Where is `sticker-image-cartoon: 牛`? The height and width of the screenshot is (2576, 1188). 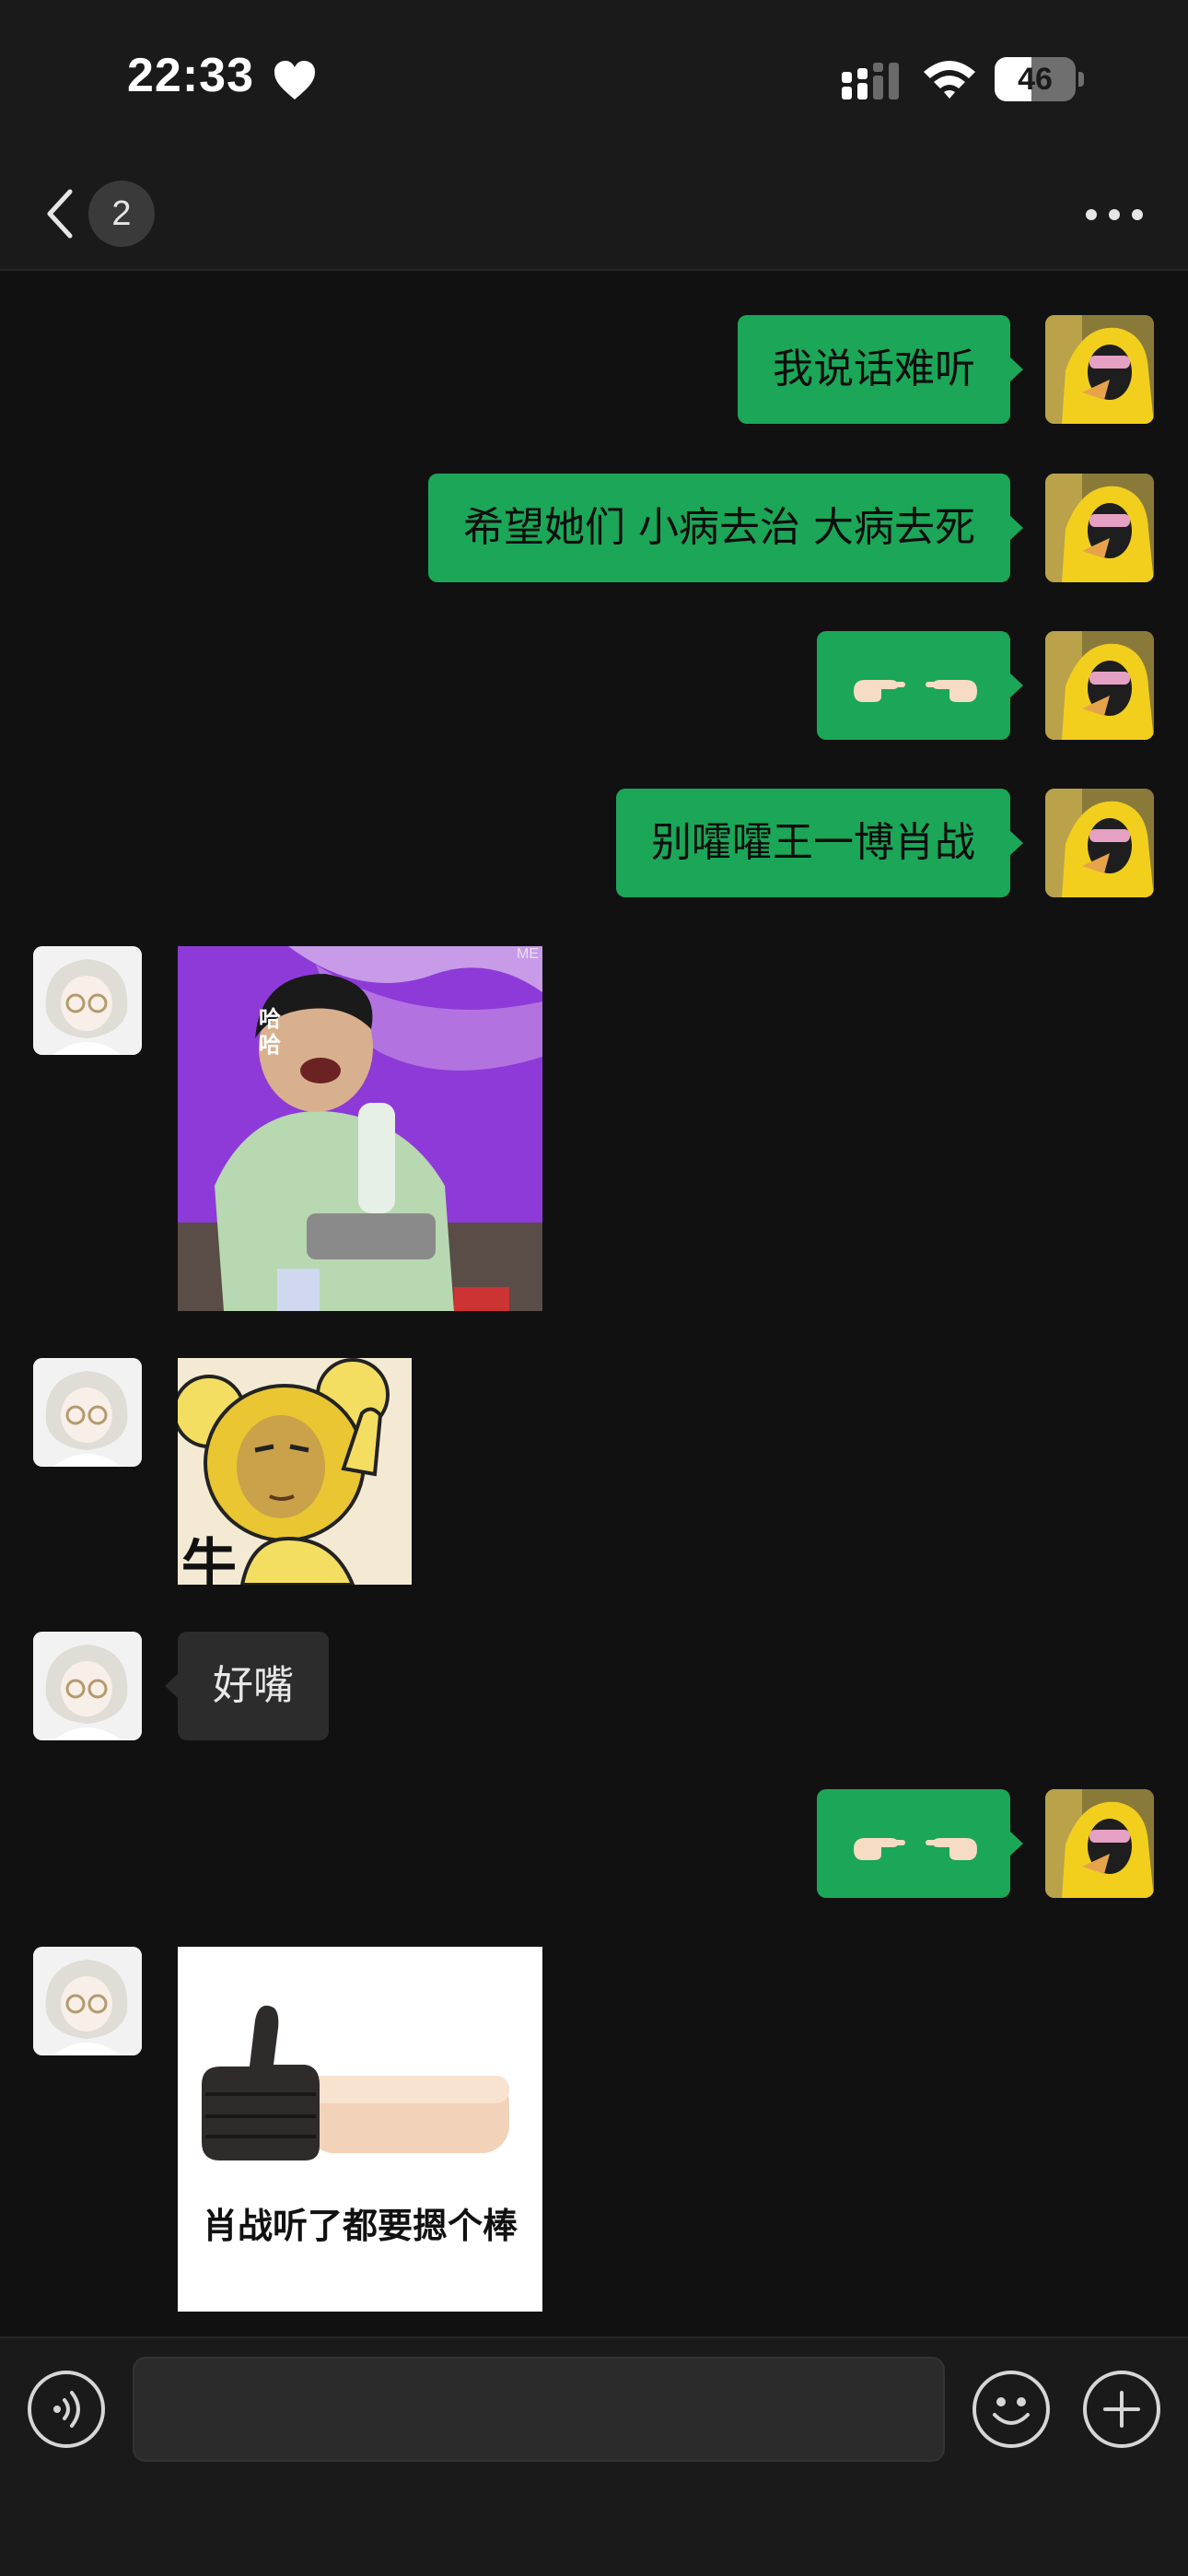
sticker-image-cartoon: 牛 is located at coordinates (295, 1471).